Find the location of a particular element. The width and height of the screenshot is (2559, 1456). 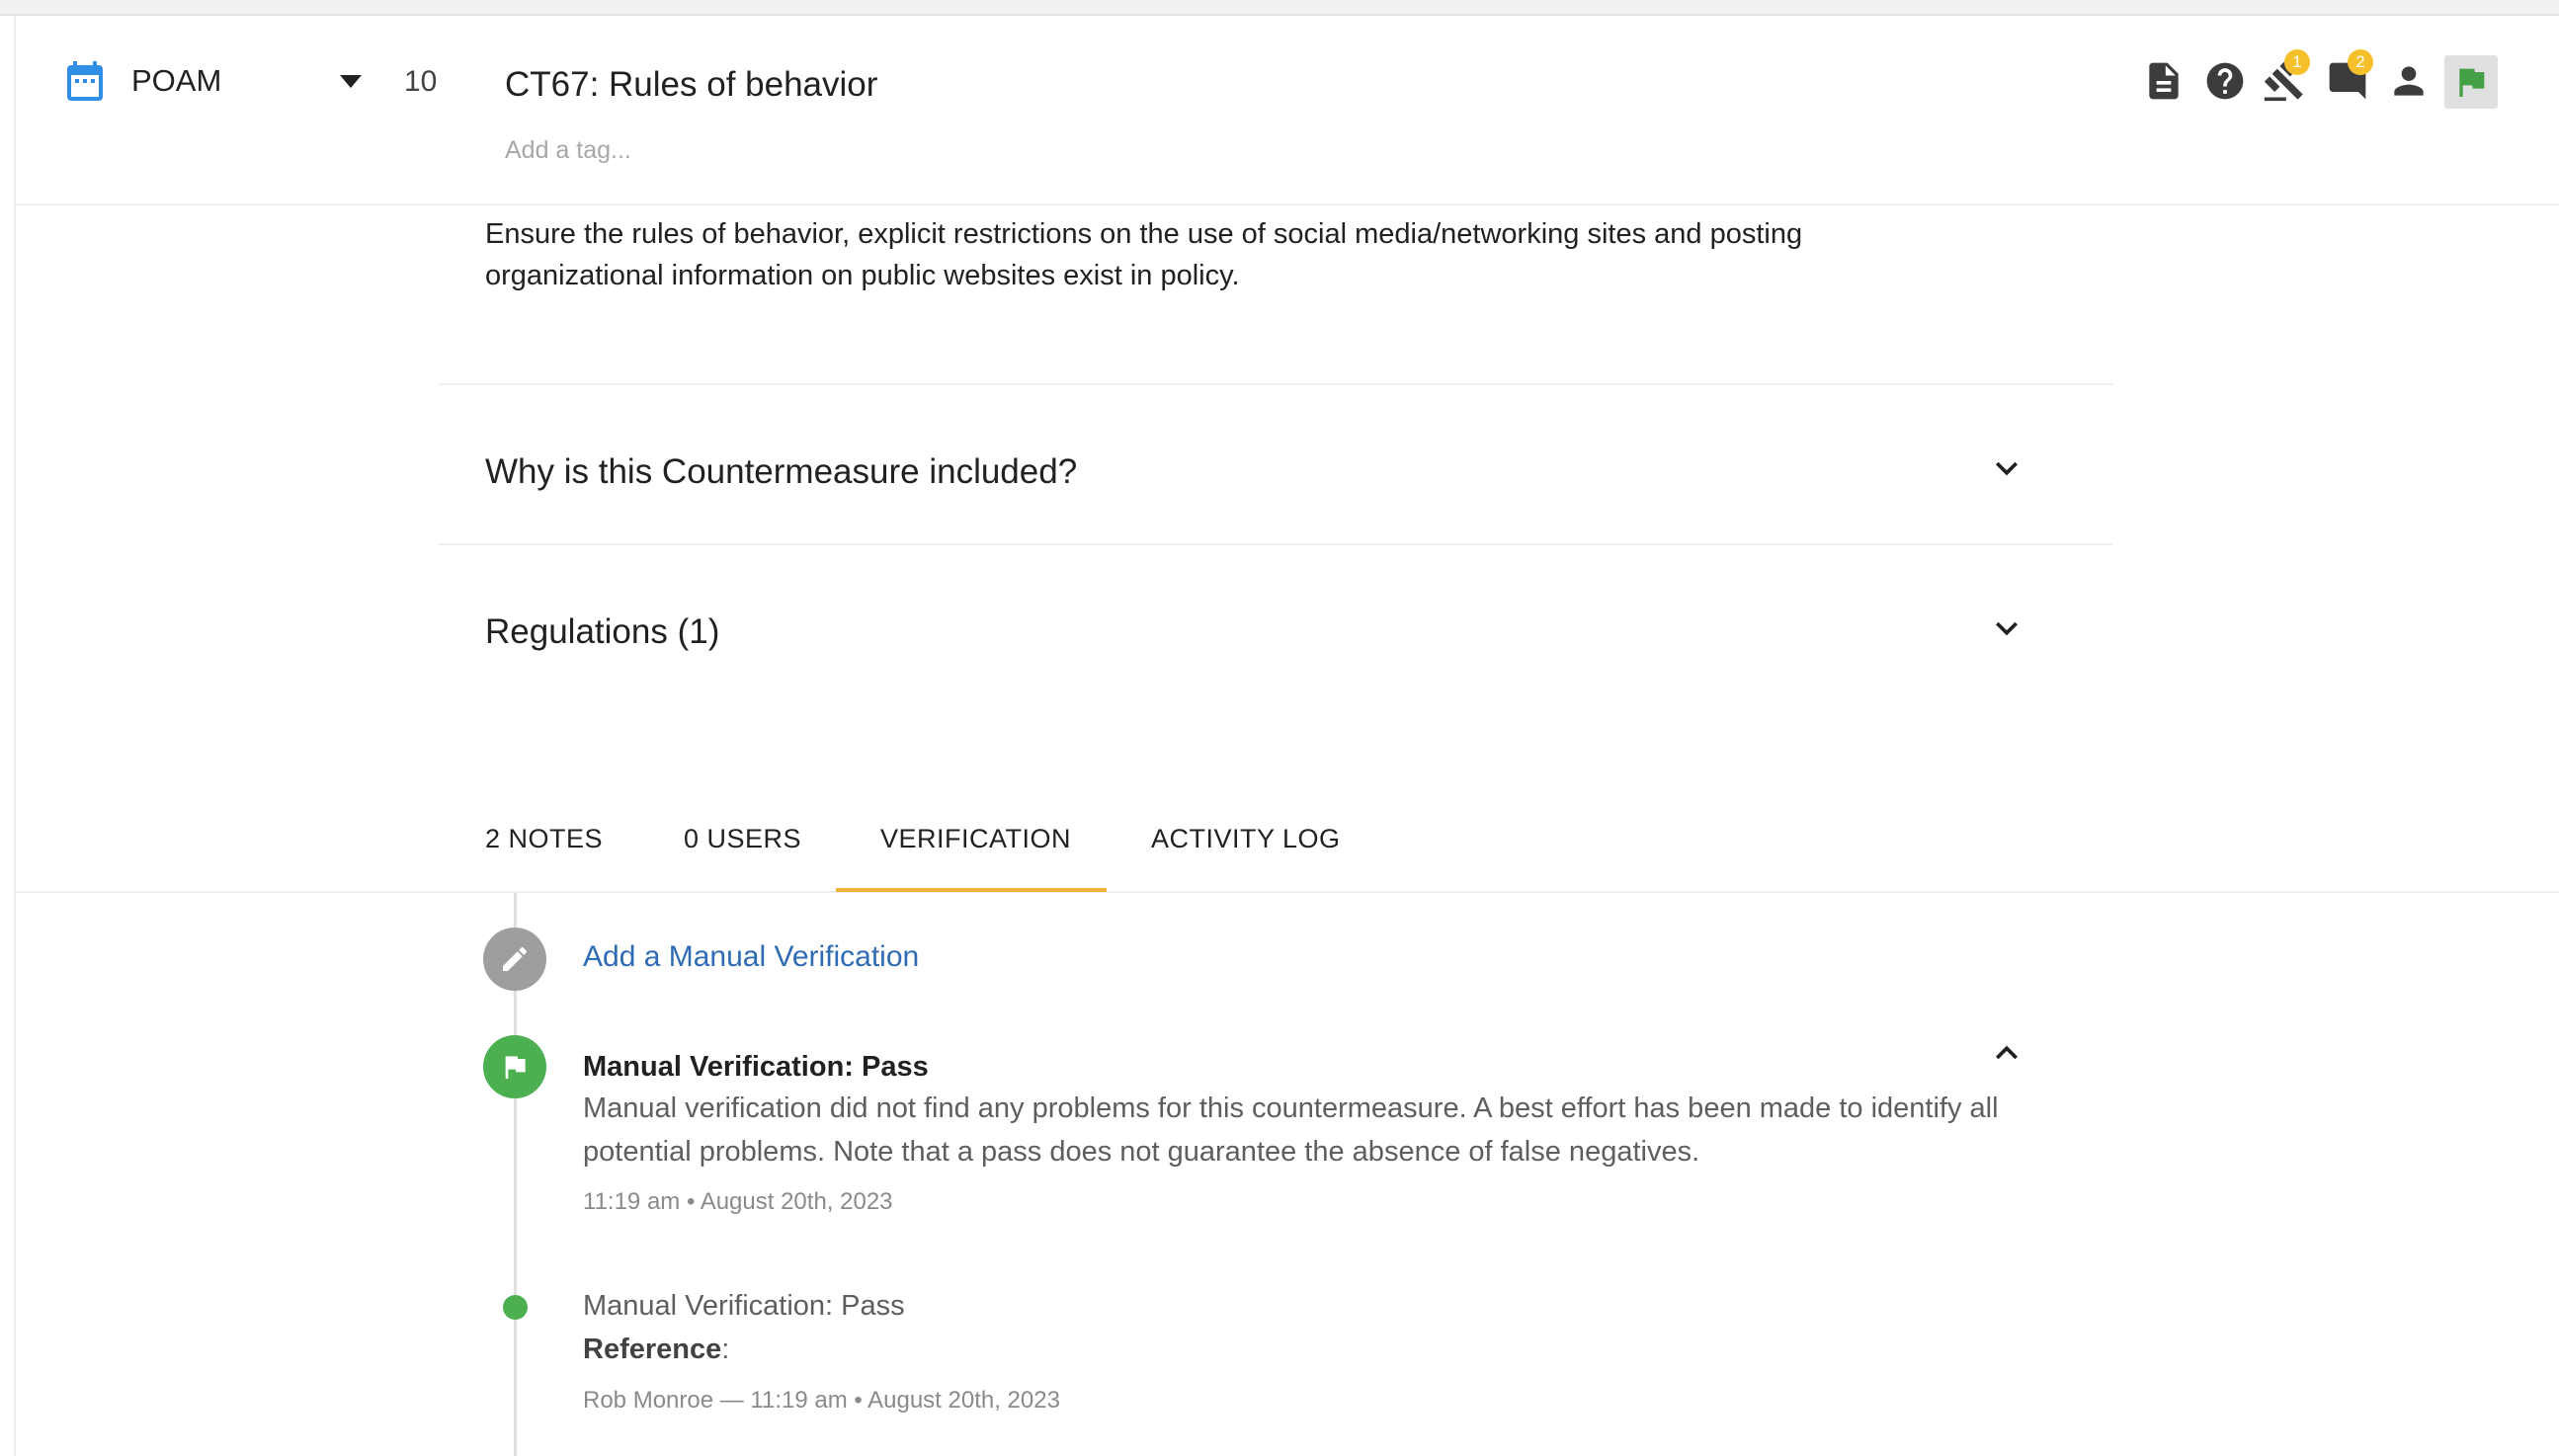

legal-button: 1 is located at coordinates (2286, 77).